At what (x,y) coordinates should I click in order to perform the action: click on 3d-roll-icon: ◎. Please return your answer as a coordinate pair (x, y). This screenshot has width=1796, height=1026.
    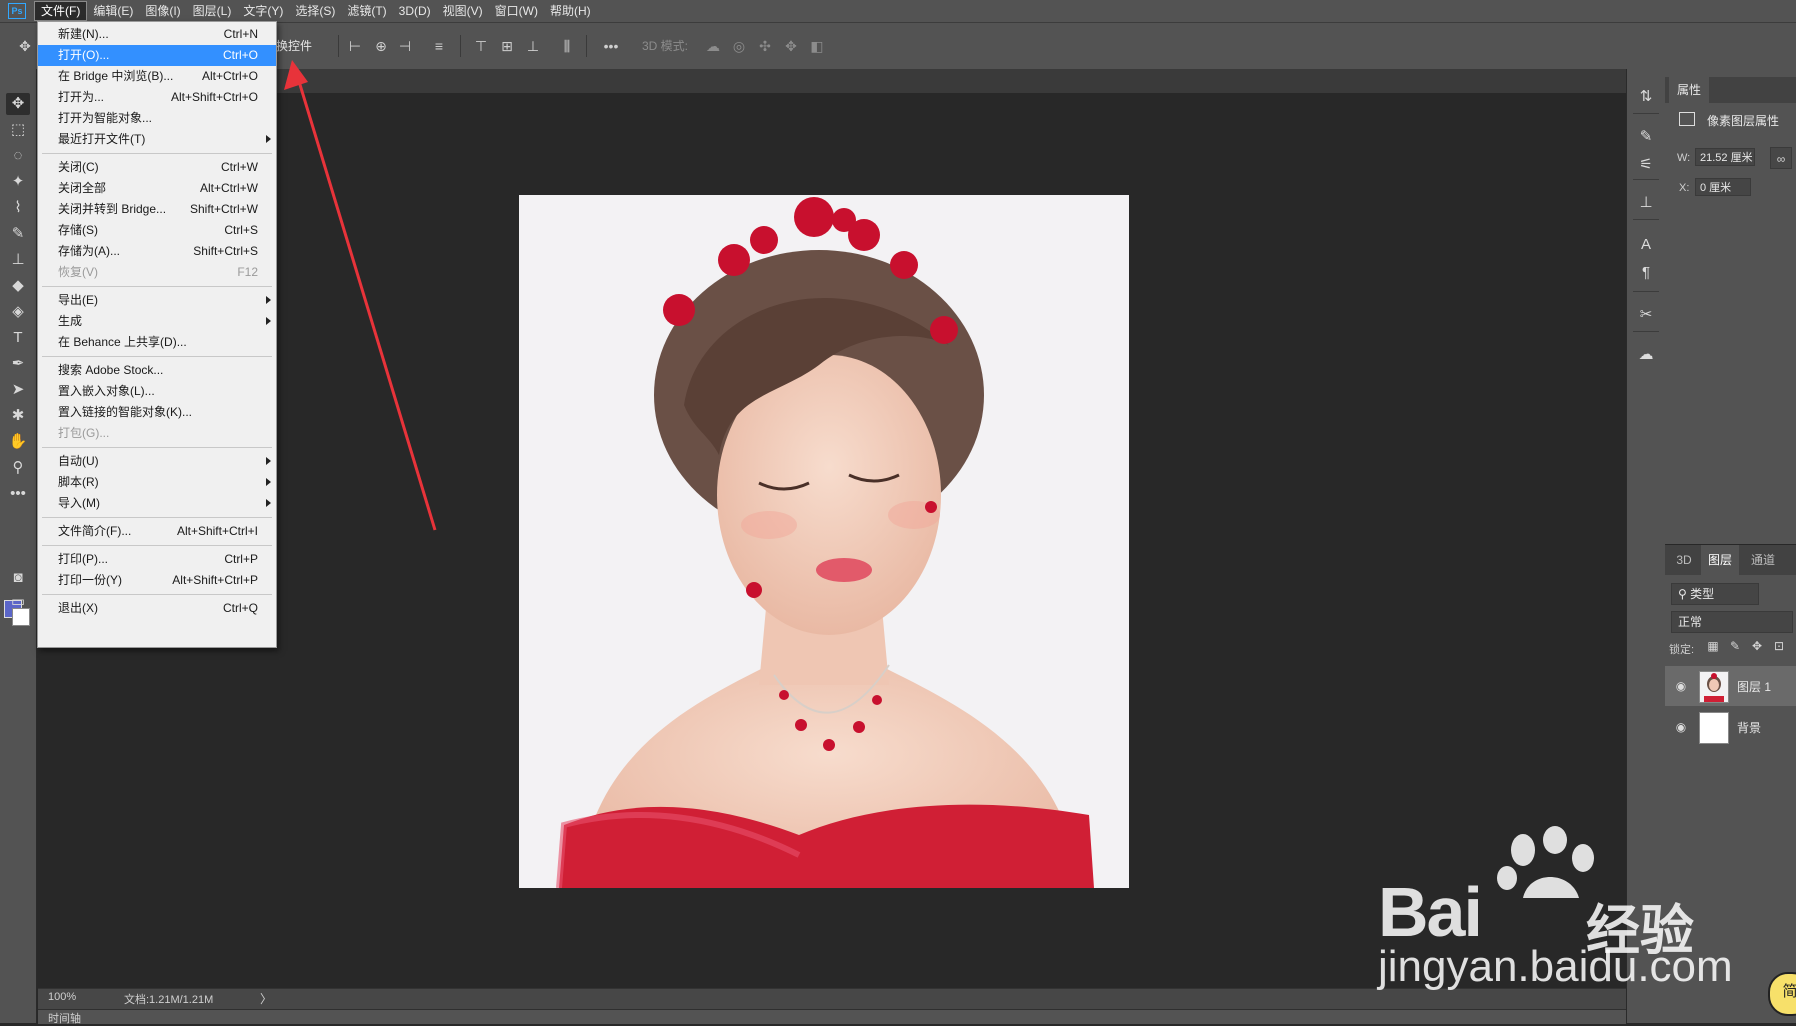
    Looking at the image, I should click on (739, 46).